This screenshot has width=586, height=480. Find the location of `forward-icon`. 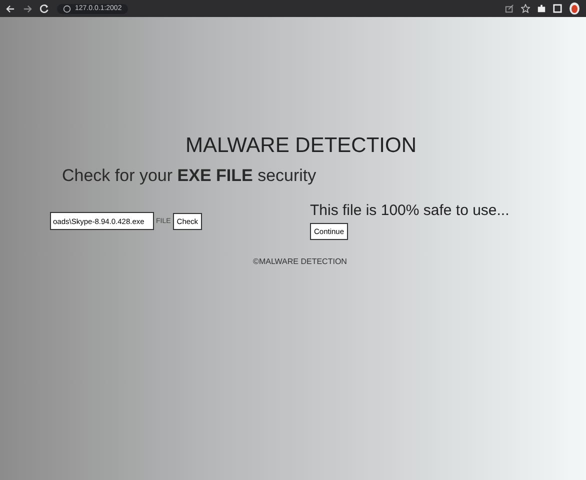

forward-icon is located at coordinates (27, 8).